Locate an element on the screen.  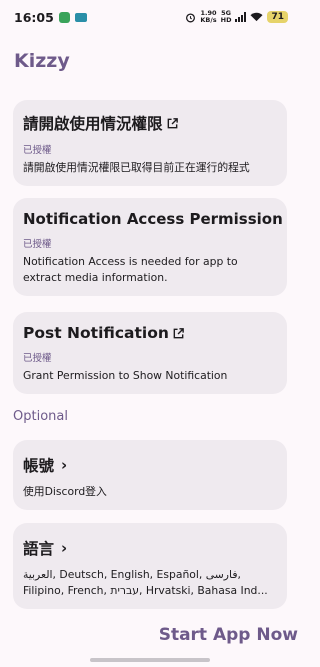
permission-description: 請開啟使用情況權限已取得目前正在運行的程式 is located at coordinates (136, 167).